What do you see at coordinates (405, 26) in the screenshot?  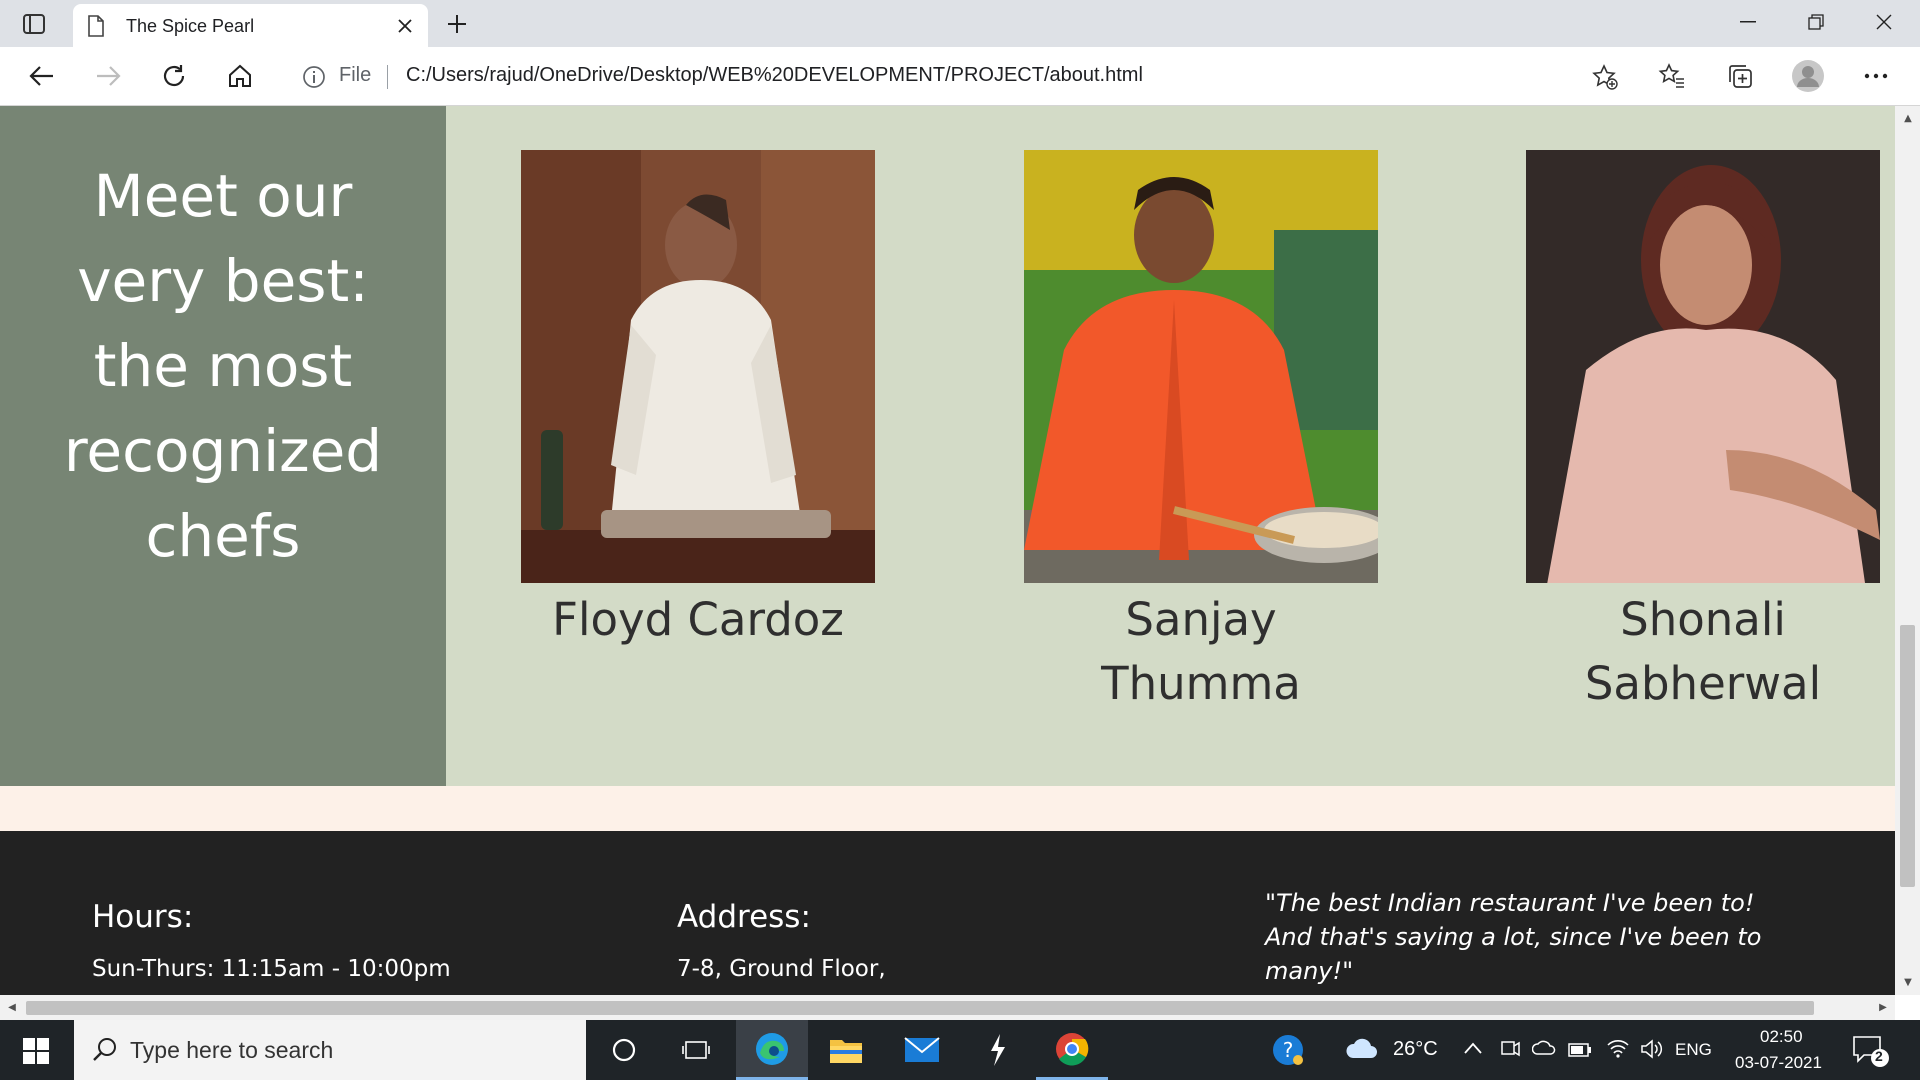 I see `close-tab-icon` at bounding box center [405, 26].